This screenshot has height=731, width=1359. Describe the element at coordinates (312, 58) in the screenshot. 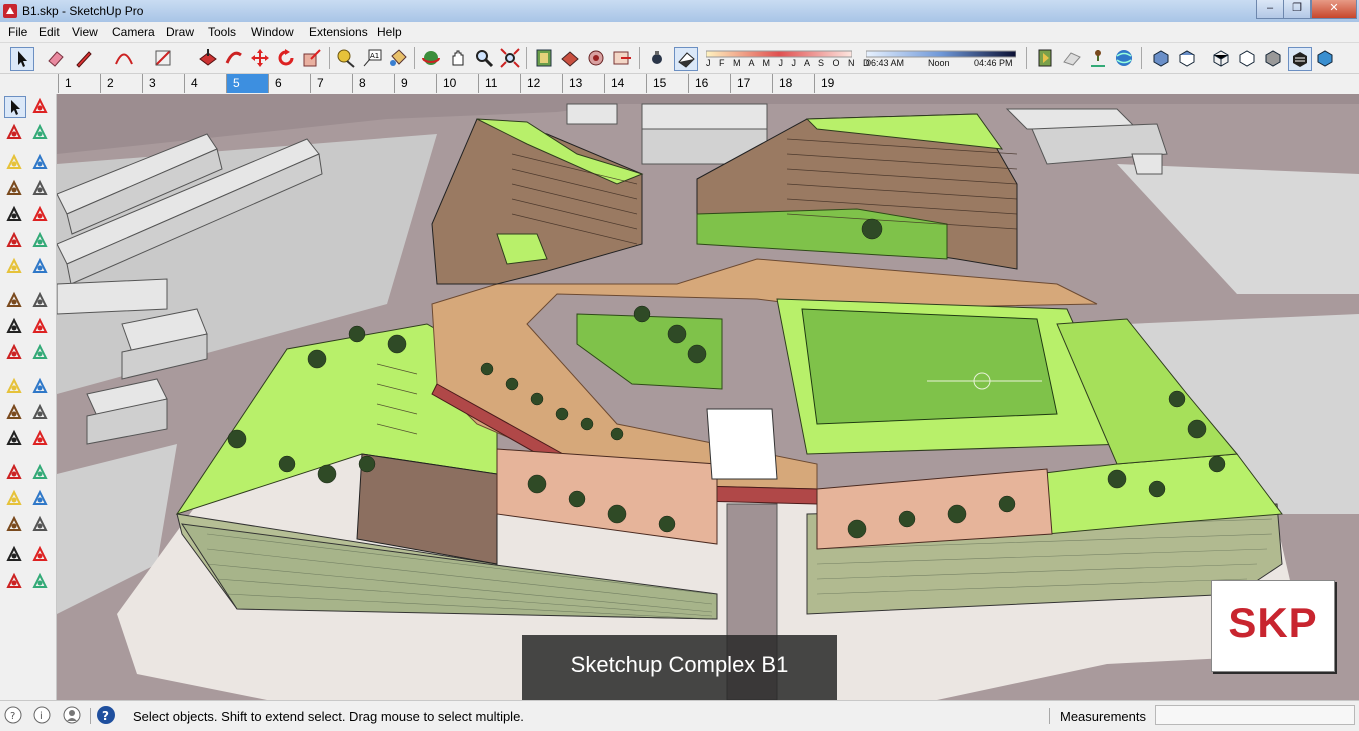

I see `scale-icon` at that location.